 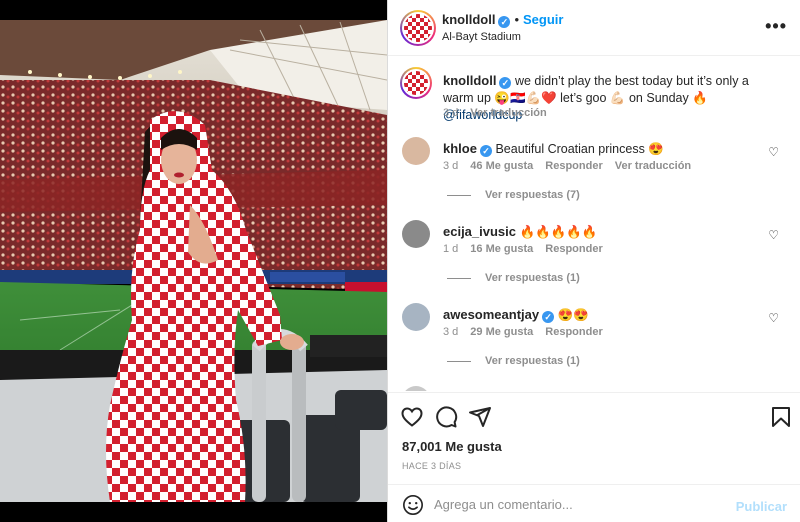 I want to click on likes-count: 87,001 Me gusta, so click(x=452, y=446).